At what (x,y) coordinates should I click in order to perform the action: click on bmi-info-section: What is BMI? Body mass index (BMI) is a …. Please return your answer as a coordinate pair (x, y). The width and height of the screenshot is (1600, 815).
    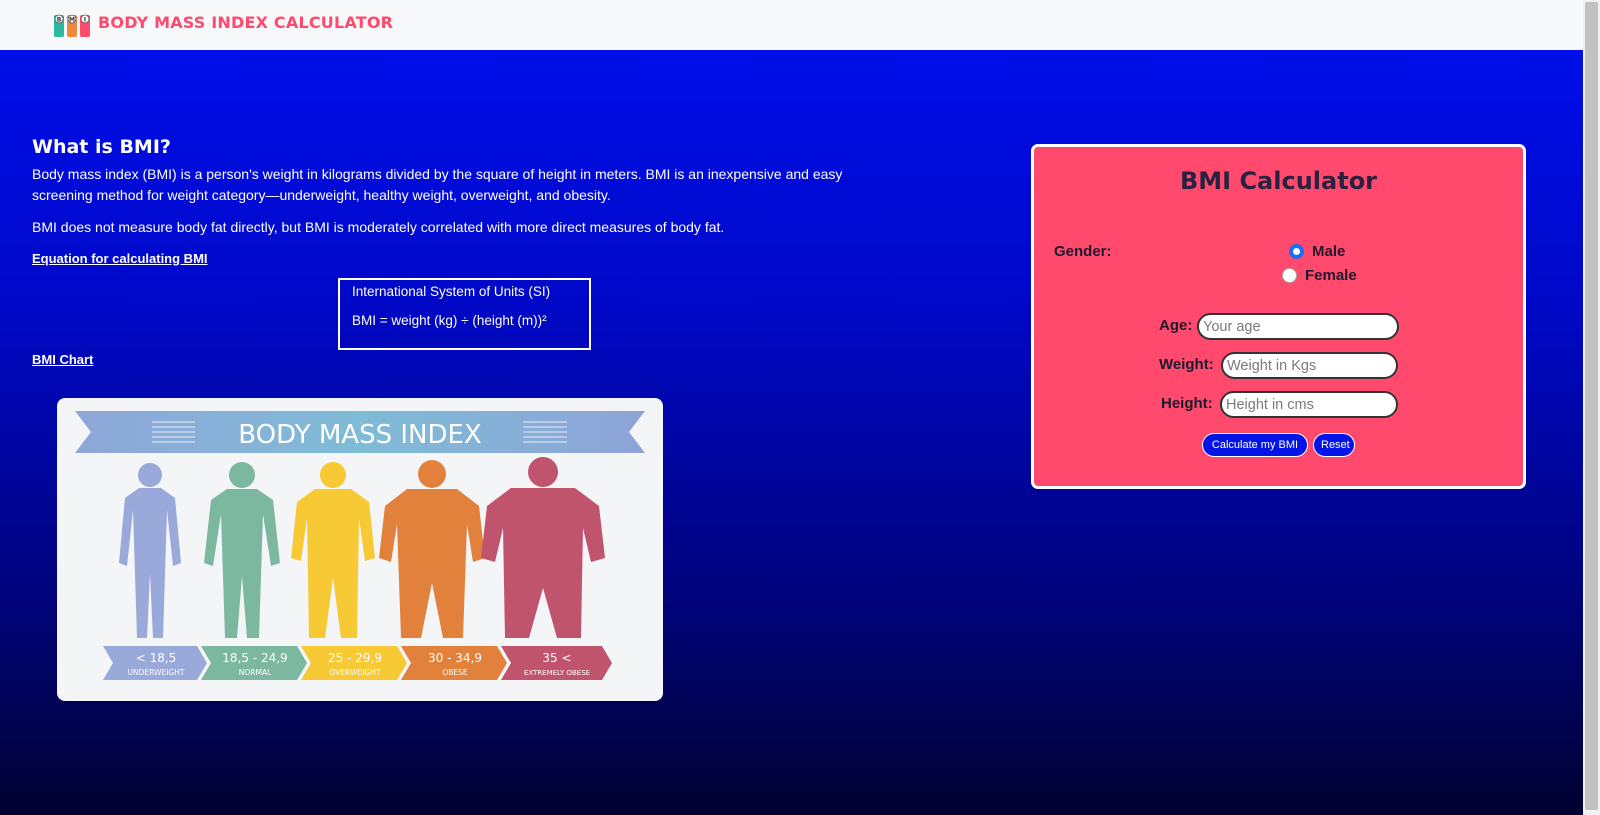
    Looking at the image, I should click on (457, 202).